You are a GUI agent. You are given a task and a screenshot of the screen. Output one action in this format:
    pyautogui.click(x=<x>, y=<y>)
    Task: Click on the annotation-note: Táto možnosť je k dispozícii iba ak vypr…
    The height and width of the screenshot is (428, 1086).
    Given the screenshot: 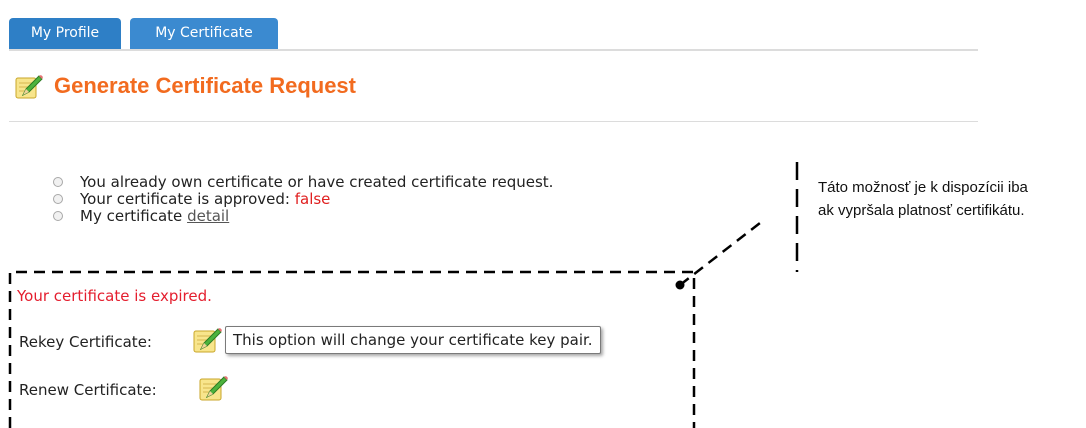 What is the action you would take?
    pyautogui.click(x=923, y=199)
    